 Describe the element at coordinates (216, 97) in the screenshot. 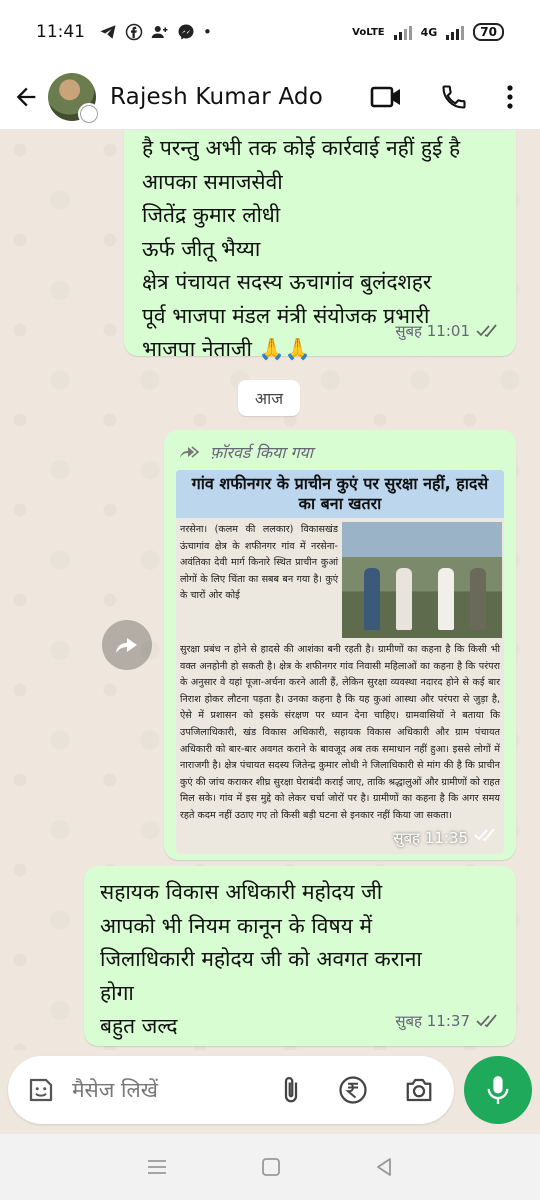

I see `contact-name: Rajesh Kumar Ado` at that location.